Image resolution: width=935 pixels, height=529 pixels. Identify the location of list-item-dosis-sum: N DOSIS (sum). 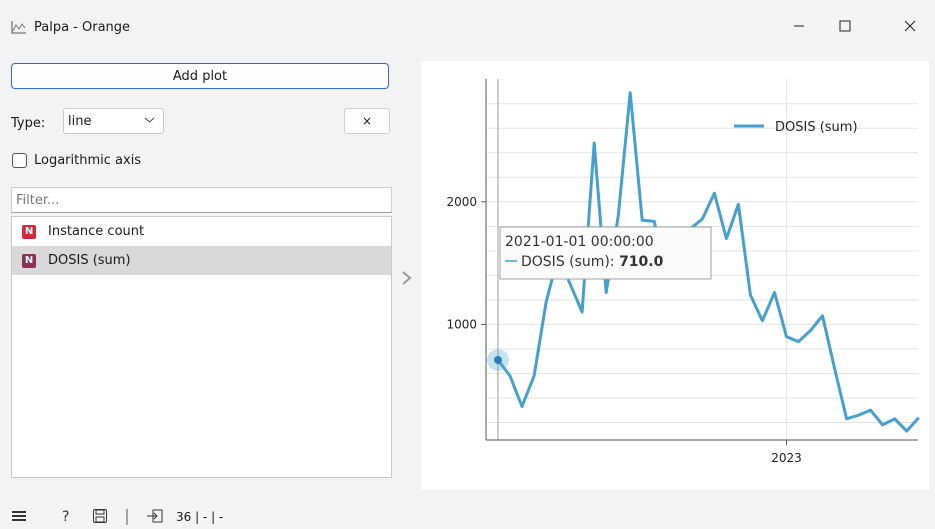
(201, 260).